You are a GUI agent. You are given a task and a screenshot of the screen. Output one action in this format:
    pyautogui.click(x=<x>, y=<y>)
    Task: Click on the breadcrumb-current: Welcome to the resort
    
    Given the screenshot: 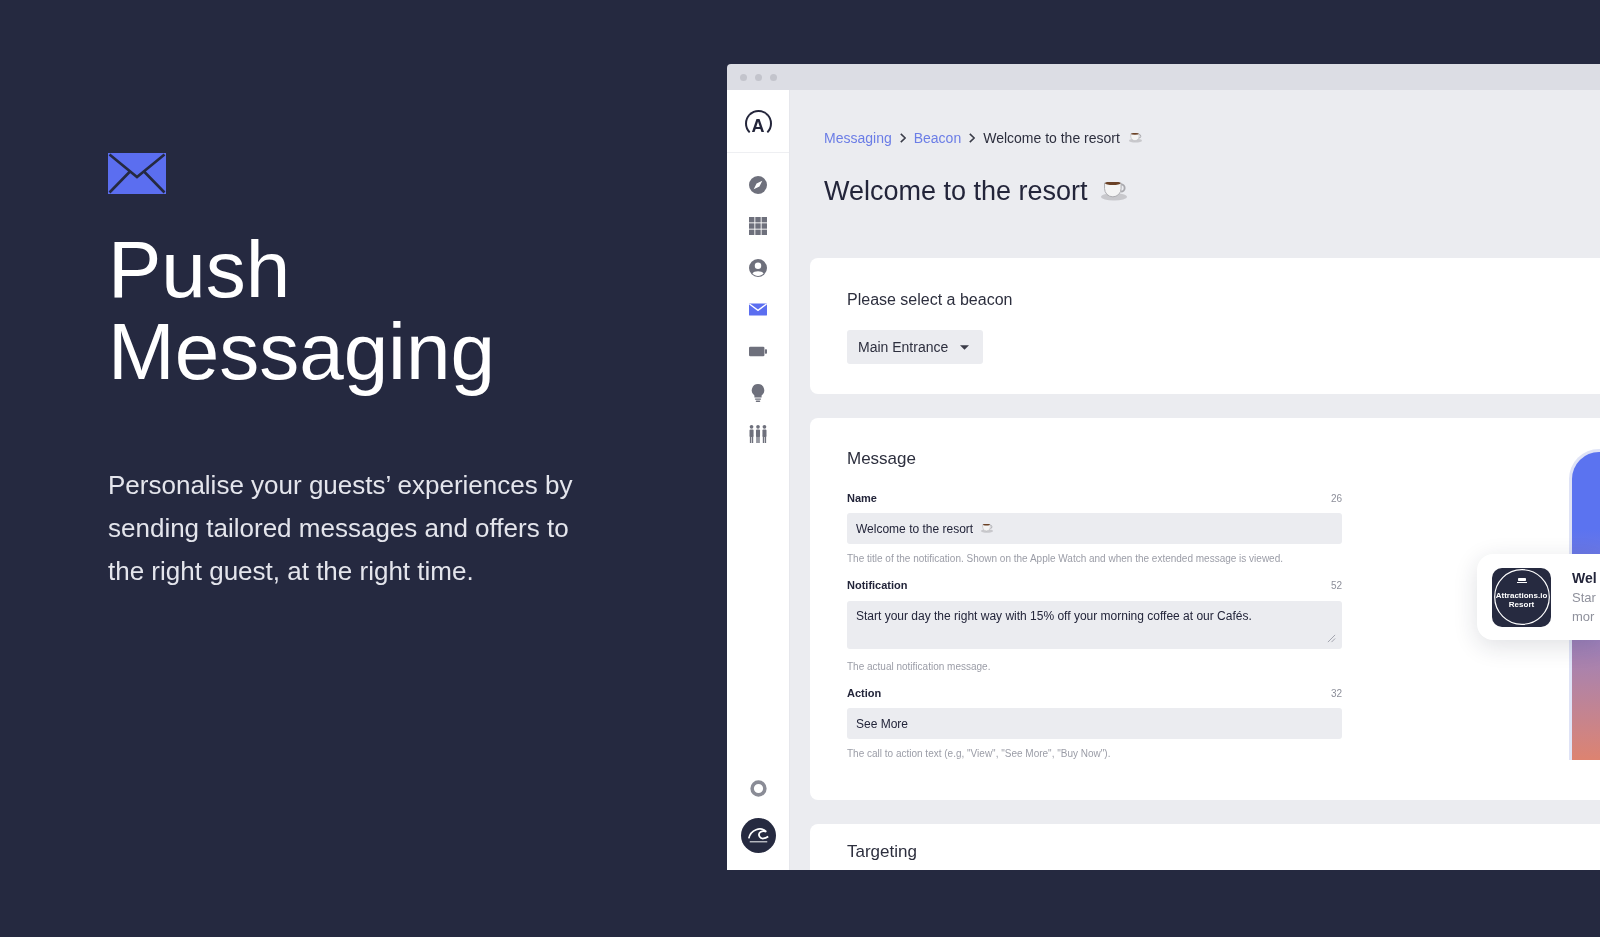 What is the action you would take?
    pyautogui.click(x=1051, y=138)
    